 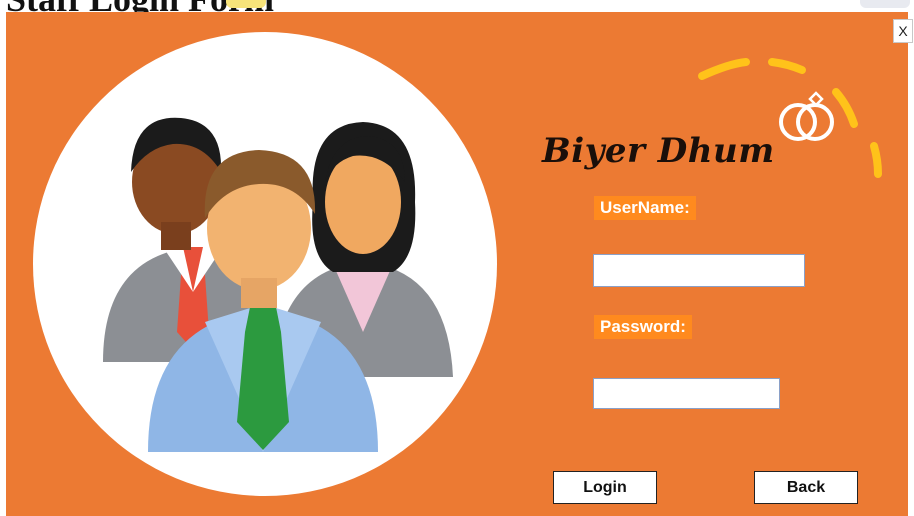 I want to click on back-button: Back, so click(x=806, y=487).